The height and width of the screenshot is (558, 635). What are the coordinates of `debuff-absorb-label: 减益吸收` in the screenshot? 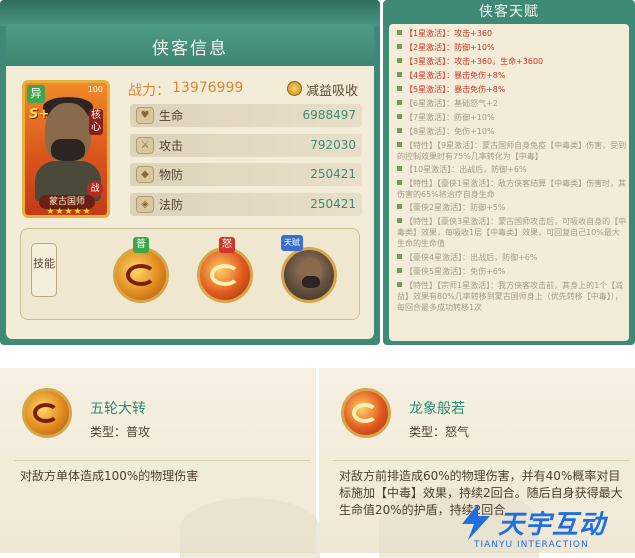 It's located at (332, 89).